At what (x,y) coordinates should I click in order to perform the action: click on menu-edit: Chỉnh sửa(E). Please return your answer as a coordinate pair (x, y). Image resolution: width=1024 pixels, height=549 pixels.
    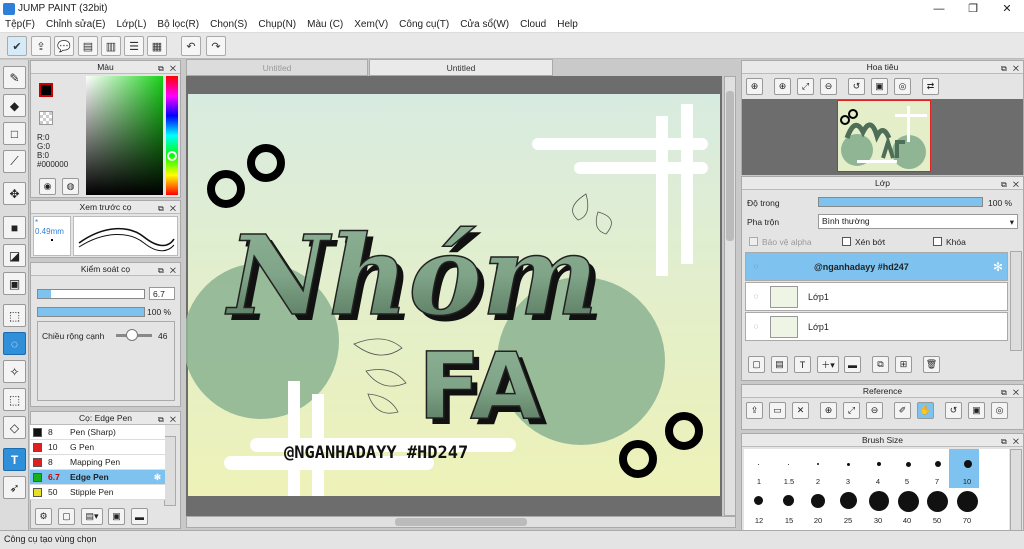
    Looking at the image, I should click on (76, 24).